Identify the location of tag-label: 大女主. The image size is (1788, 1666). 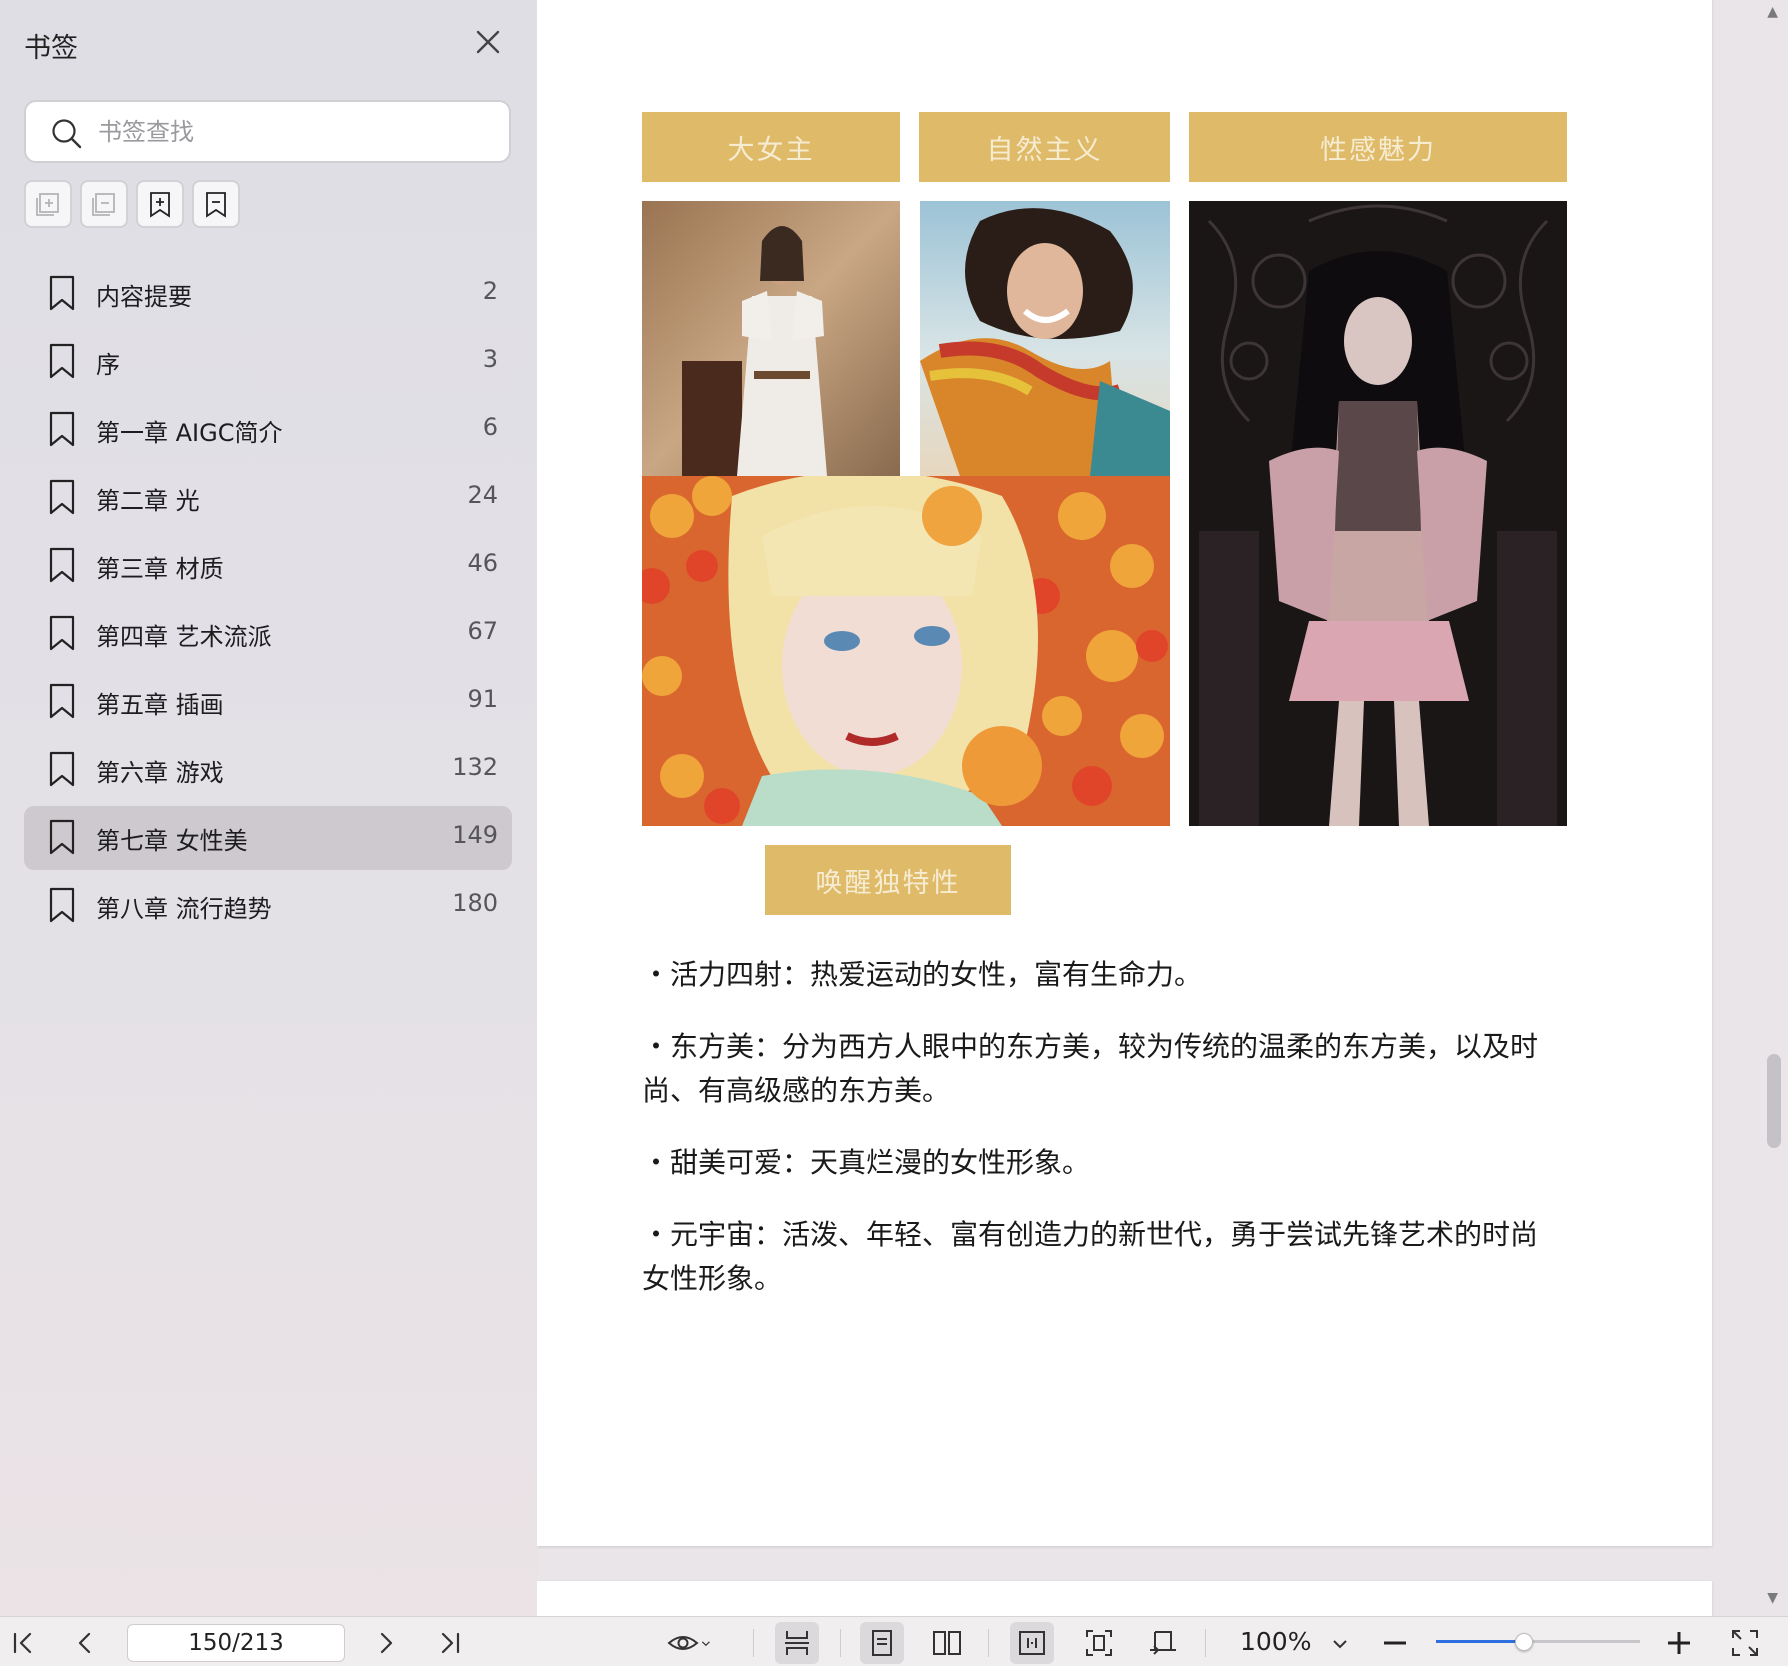
(771, 147).